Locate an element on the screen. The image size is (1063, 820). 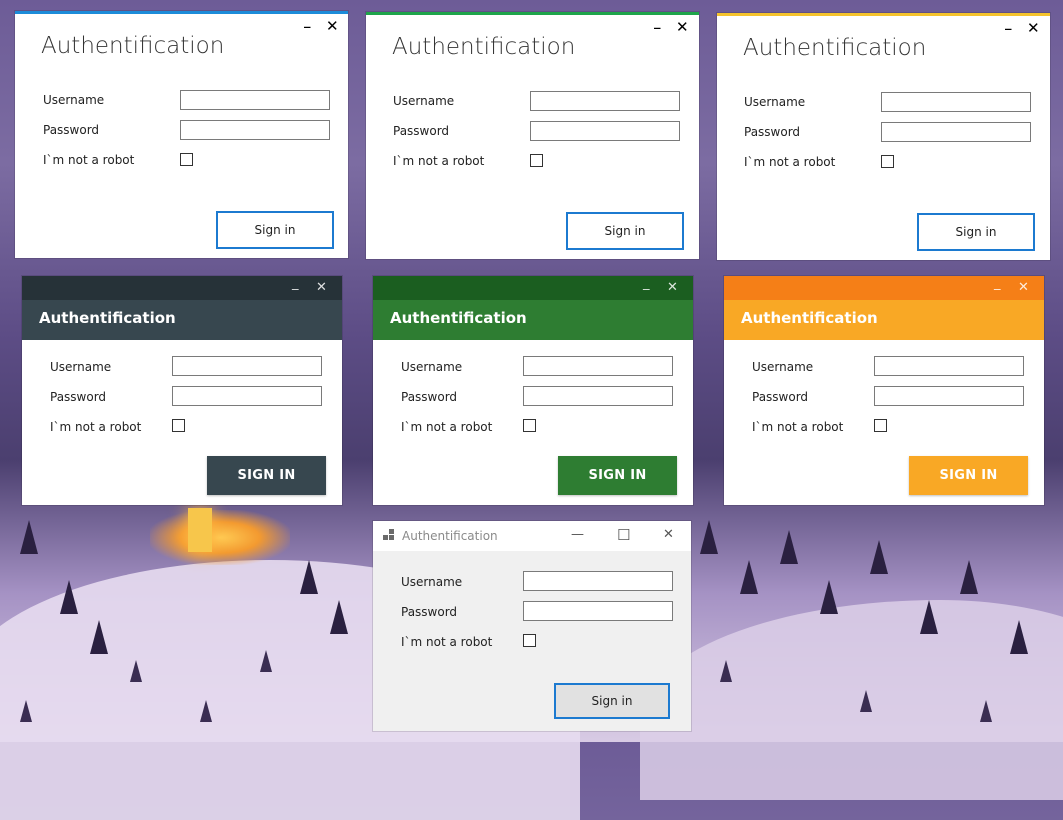
maximize-button: ☐ is located at coordinates (623, 535).